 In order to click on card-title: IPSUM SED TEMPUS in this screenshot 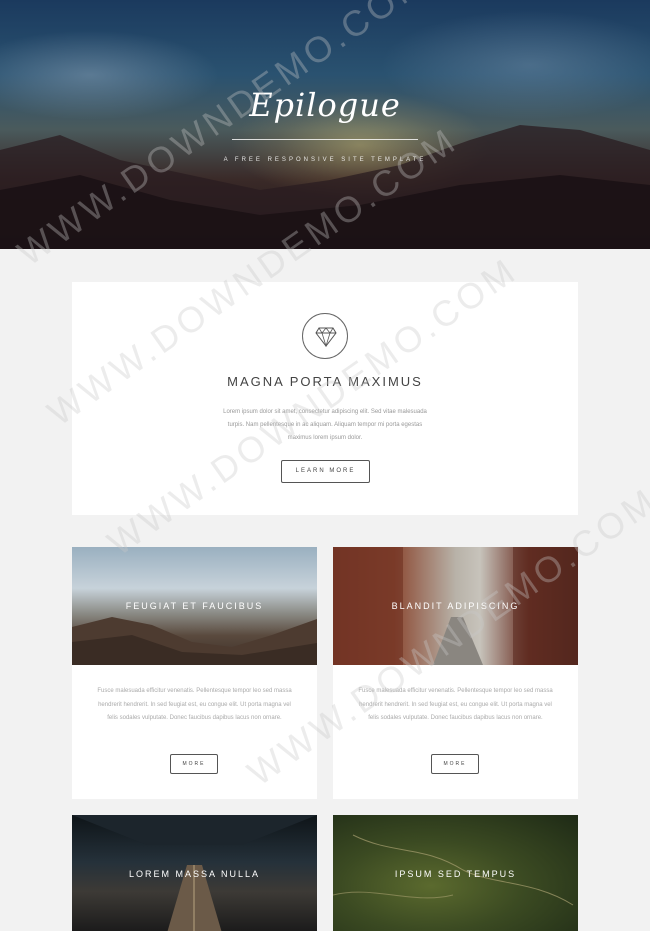, I will do `click(455, 874)`.